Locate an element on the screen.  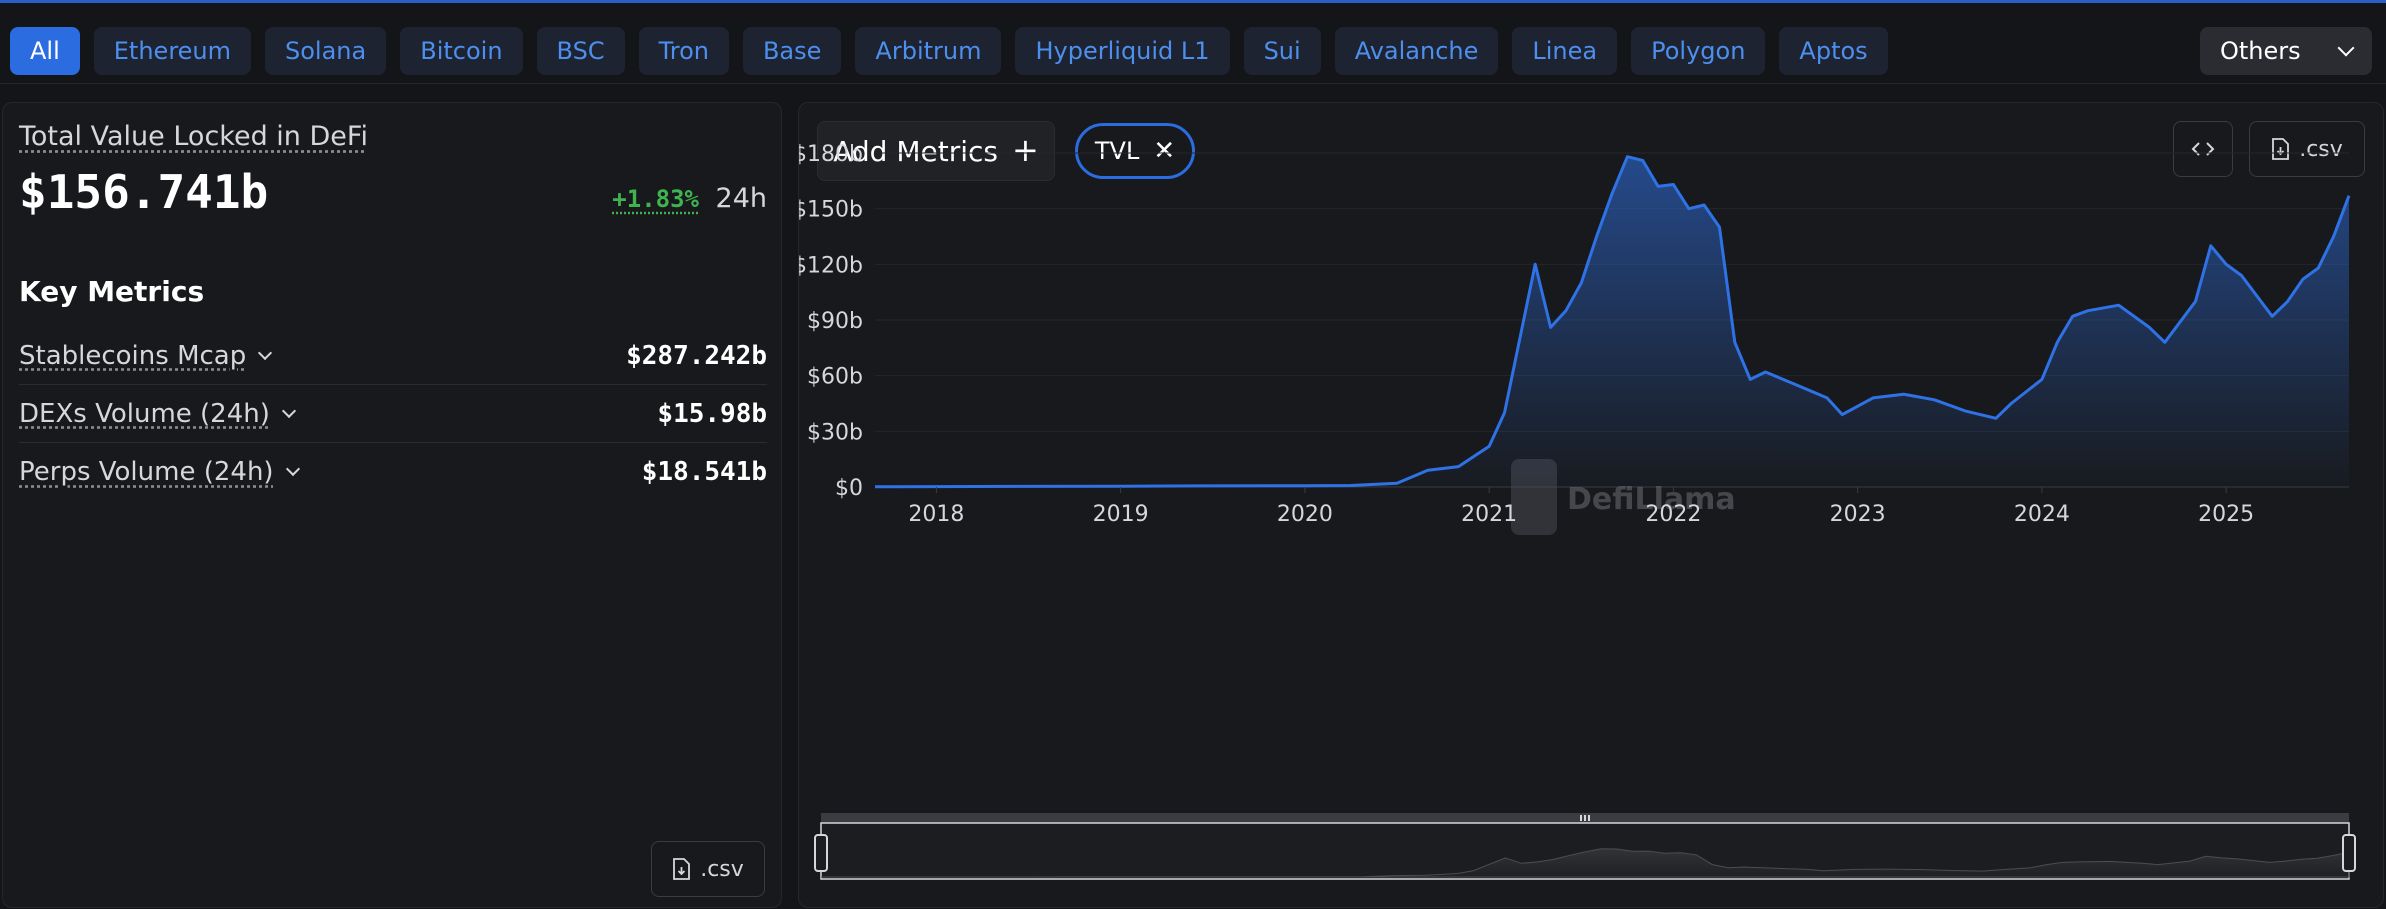
tvl-change-percent: +1.83% is located at coordinates (655, 199).